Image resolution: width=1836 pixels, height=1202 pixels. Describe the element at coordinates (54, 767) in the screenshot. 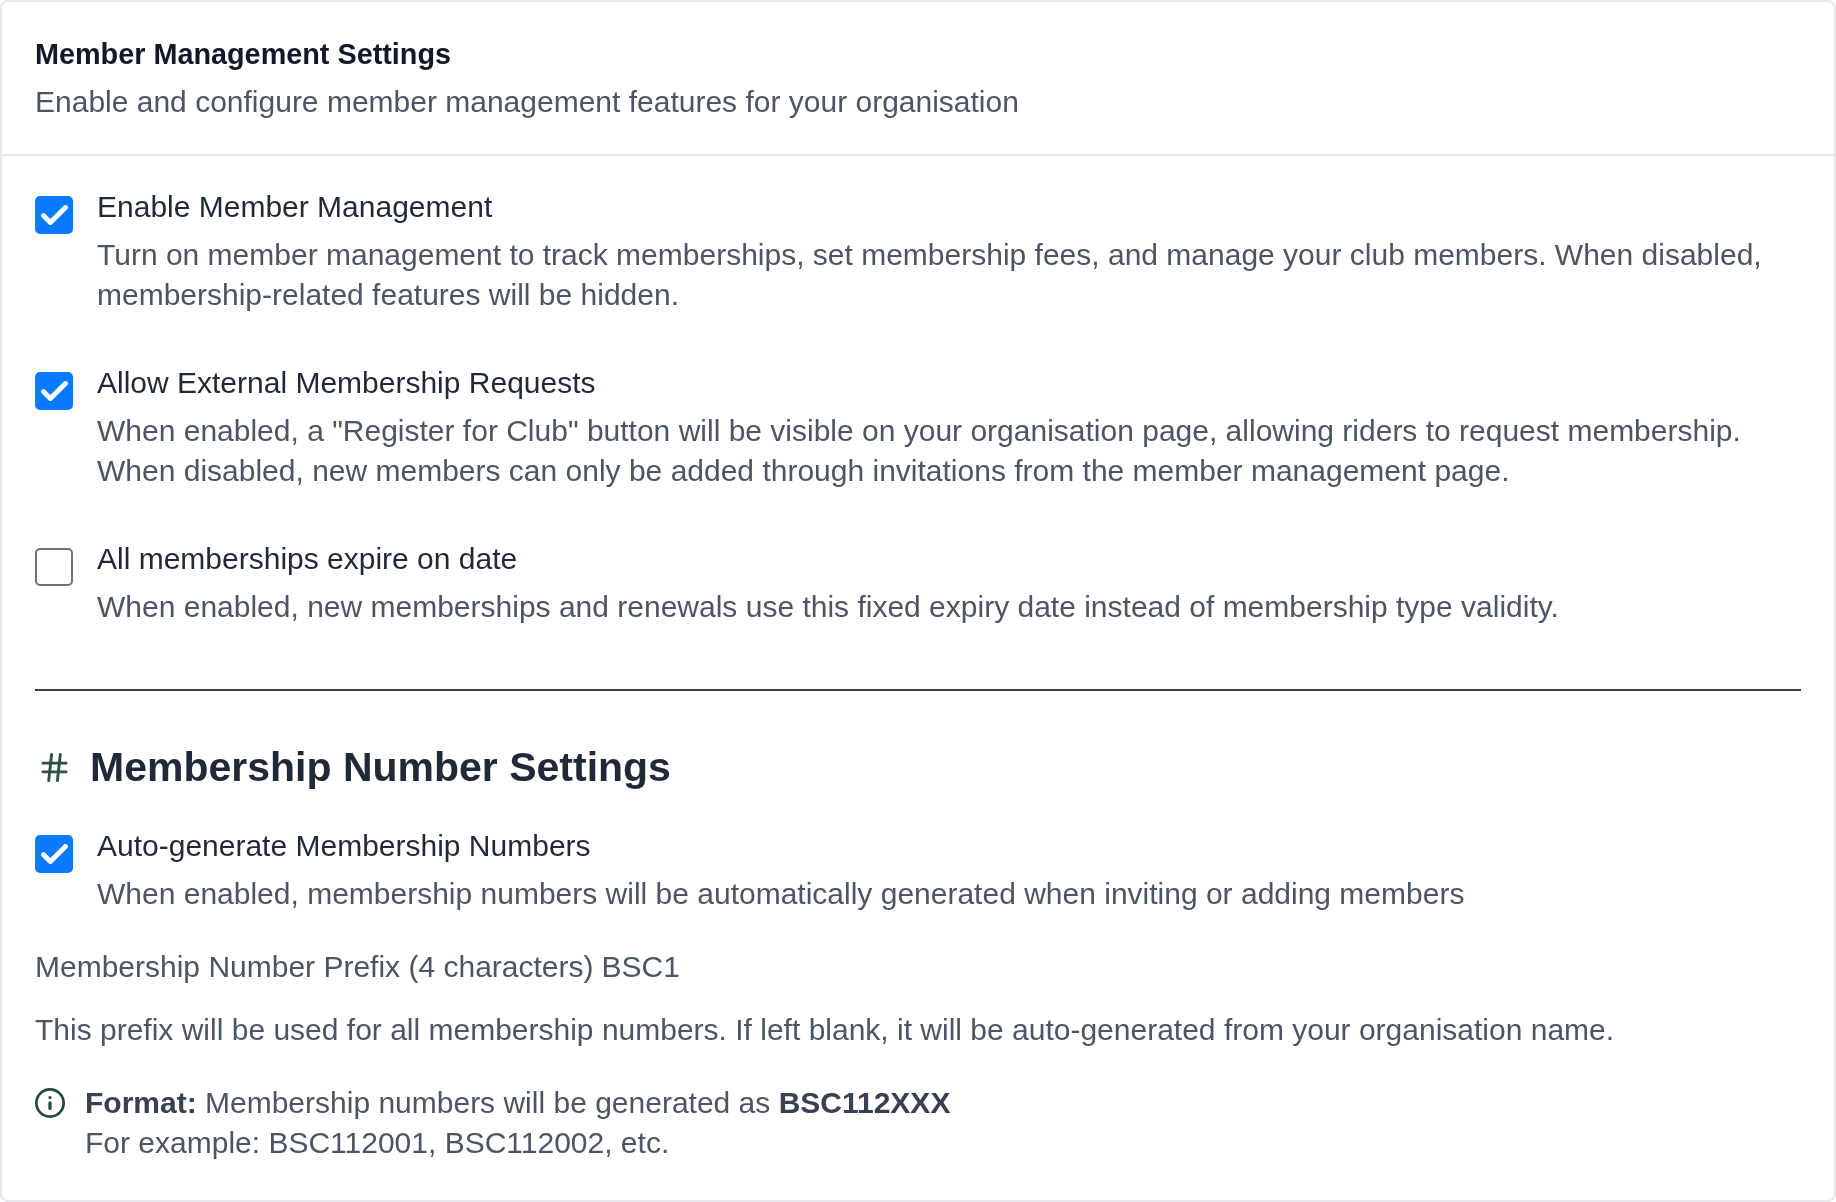

I see `hash-icon` at that location.